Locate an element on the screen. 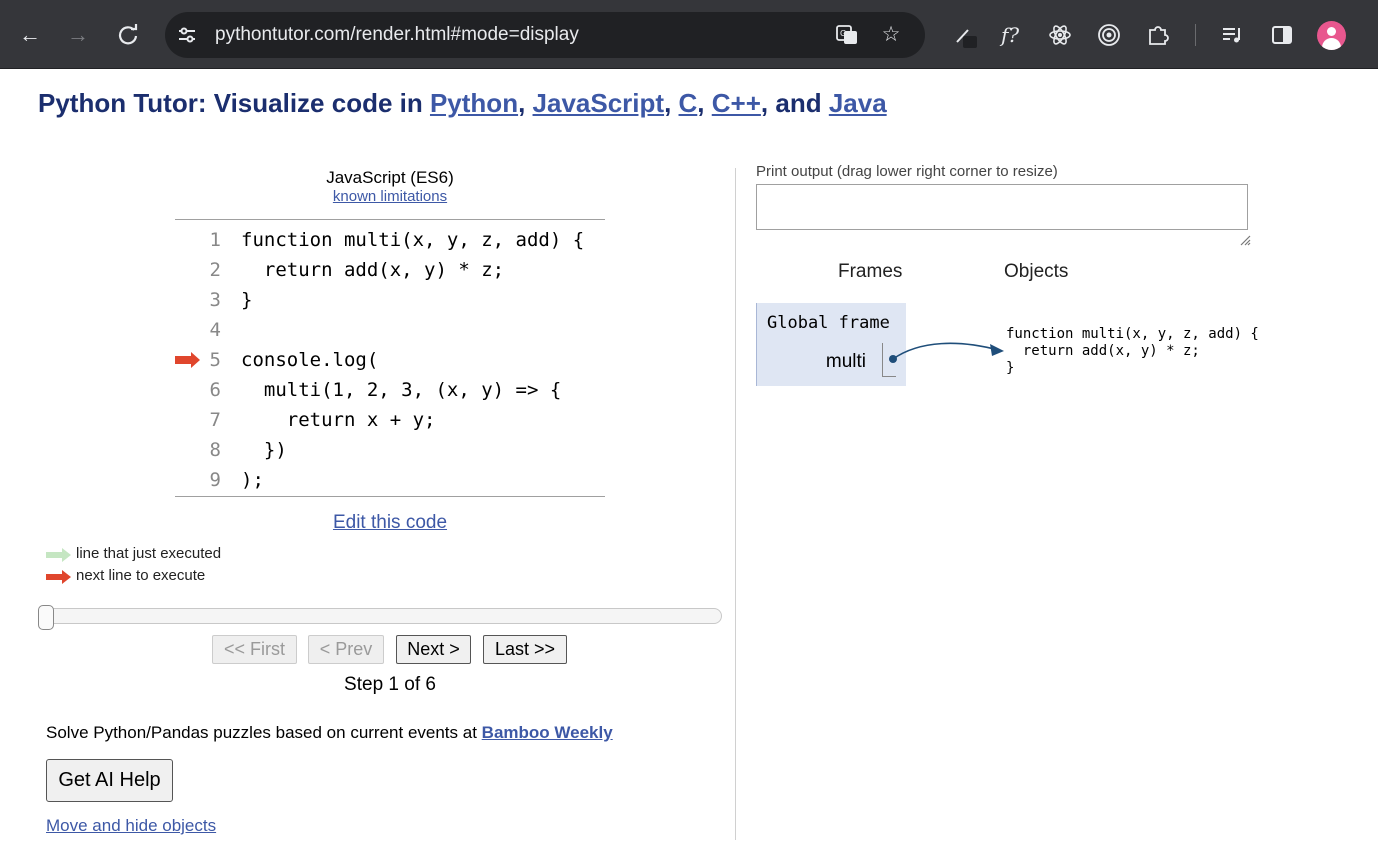  line-number: 4 is located at coordinates (215, 330).